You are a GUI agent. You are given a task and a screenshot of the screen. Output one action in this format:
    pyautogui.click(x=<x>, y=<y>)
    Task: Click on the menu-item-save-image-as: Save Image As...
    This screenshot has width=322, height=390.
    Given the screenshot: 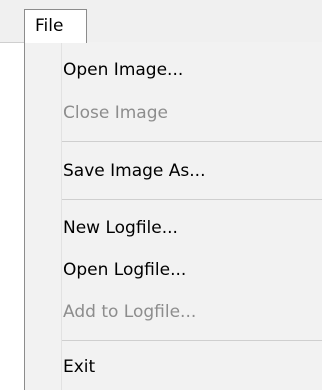 What is the action you would take?
    pyautogui.click(x=134, y=171)
    